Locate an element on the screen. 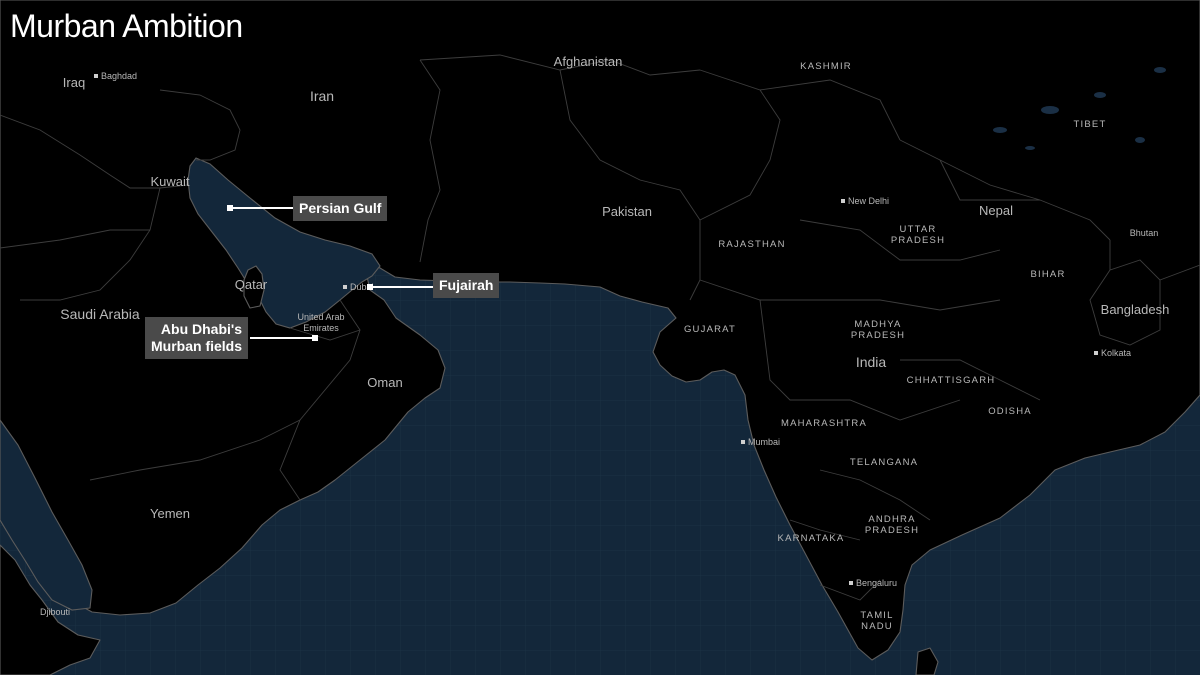 Image resolution: width=1200 pixels, height=675 pixels. label-saudi-arabia: Saudi Arabia is located at coordinates (100, 314).